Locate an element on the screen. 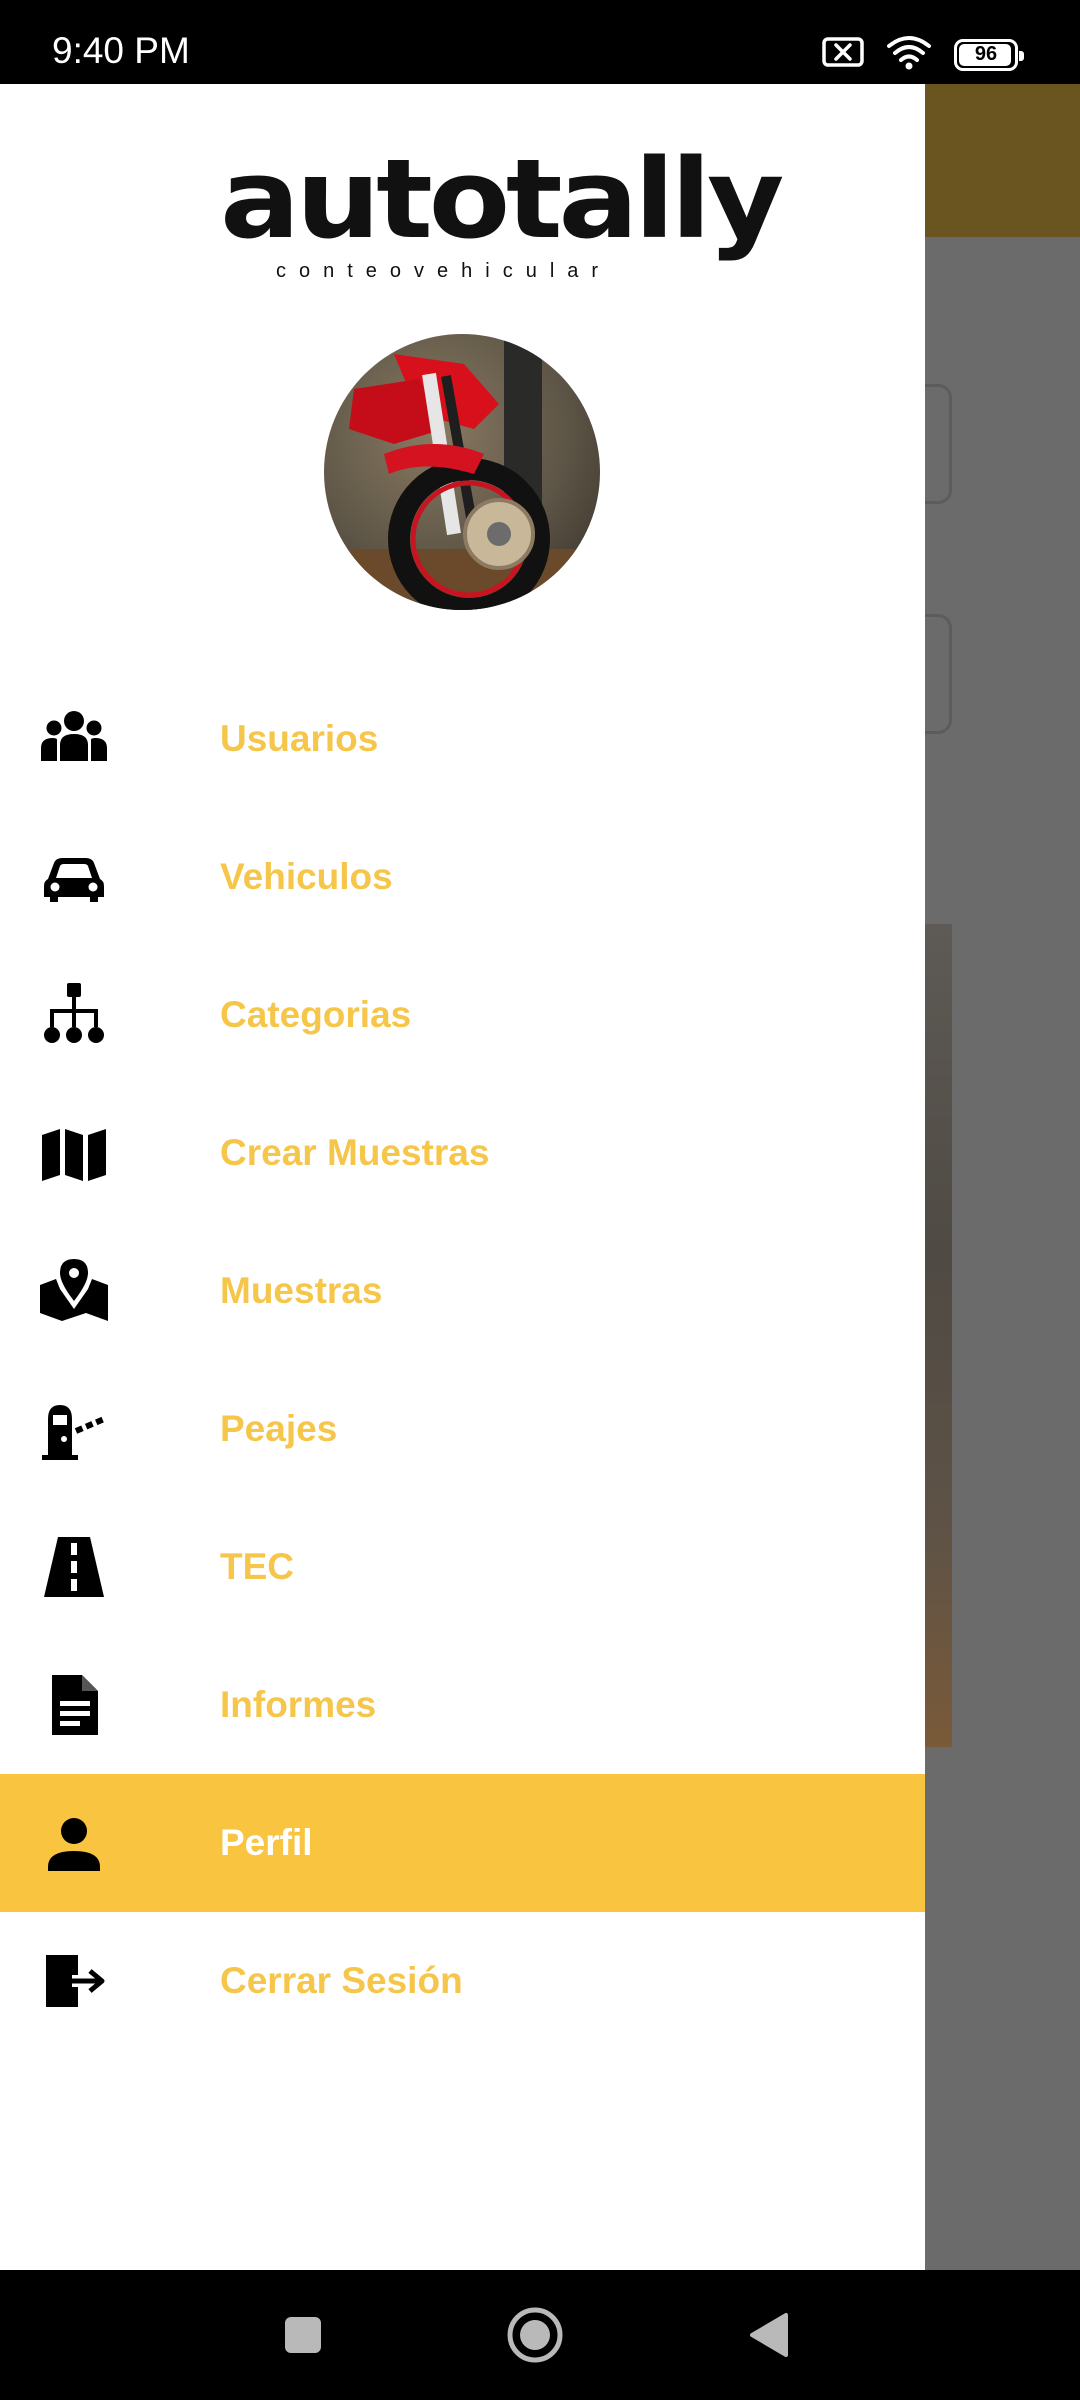 Image resolution: width=1080 pixels, height=2400 pixels. menu-item-label: Perfil is located at coordinates (266, 1842).